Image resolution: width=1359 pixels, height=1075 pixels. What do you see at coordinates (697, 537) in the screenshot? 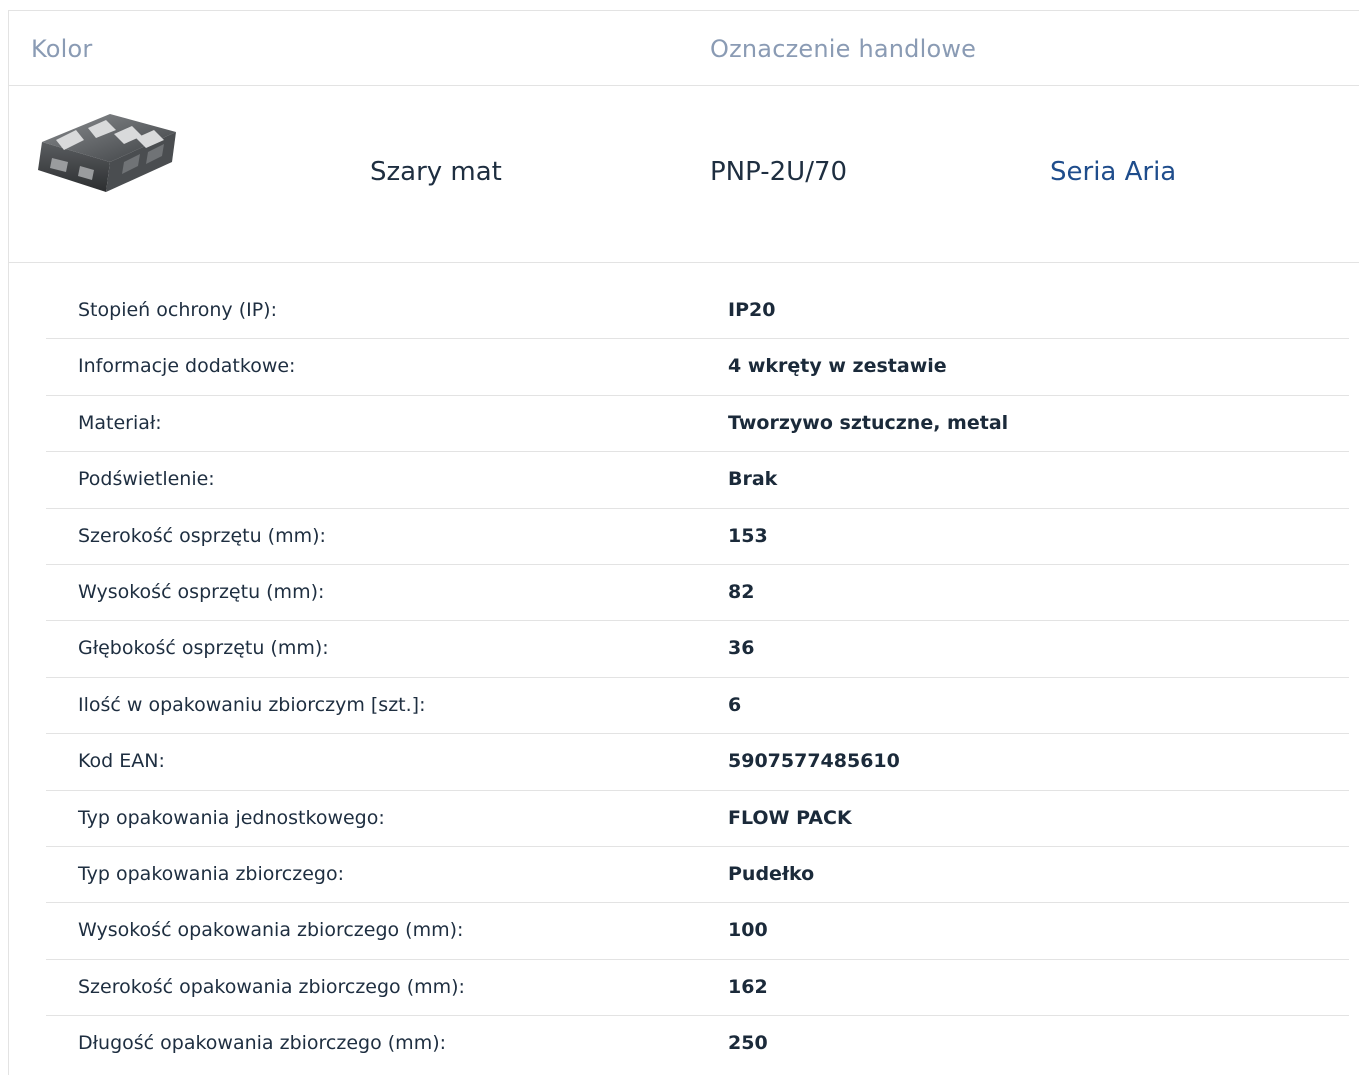
I see `table-row: Szerokość osprzętu (mm): 153` at bounding box center [697, 537].